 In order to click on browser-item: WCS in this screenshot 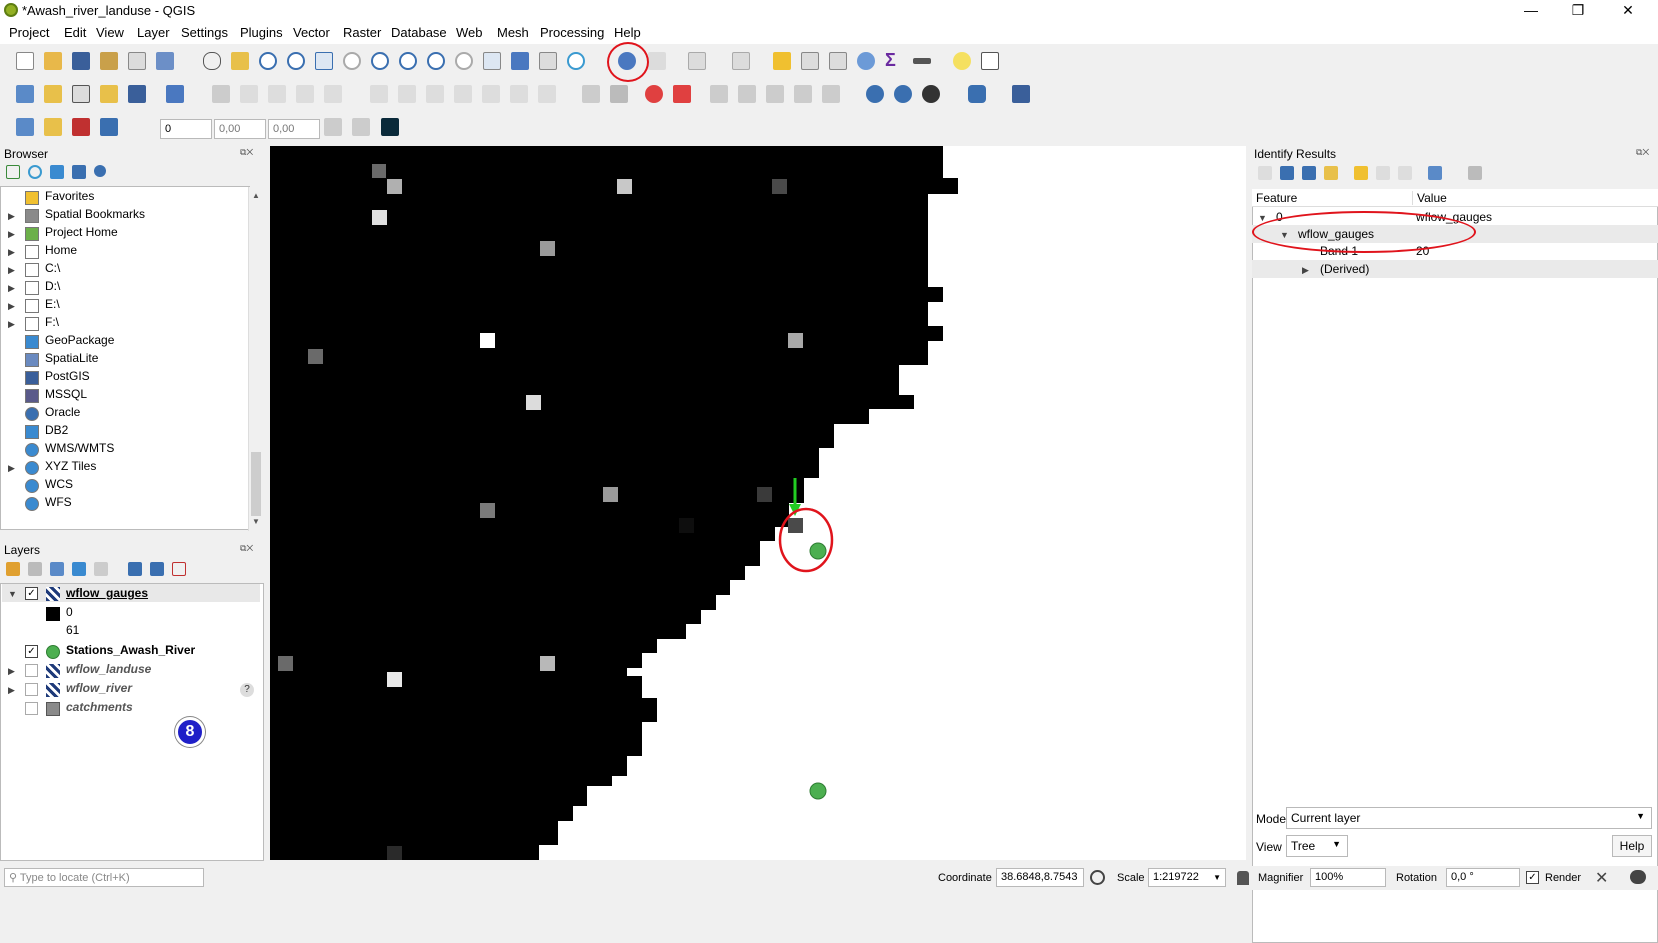, I will do `click(59, 486)`.